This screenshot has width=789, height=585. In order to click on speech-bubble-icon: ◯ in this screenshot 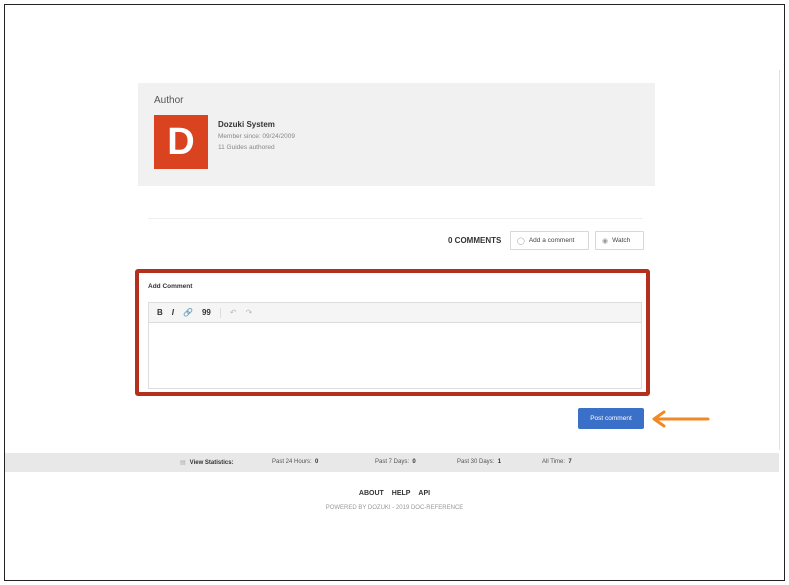, I will do `click(521, 241)`.